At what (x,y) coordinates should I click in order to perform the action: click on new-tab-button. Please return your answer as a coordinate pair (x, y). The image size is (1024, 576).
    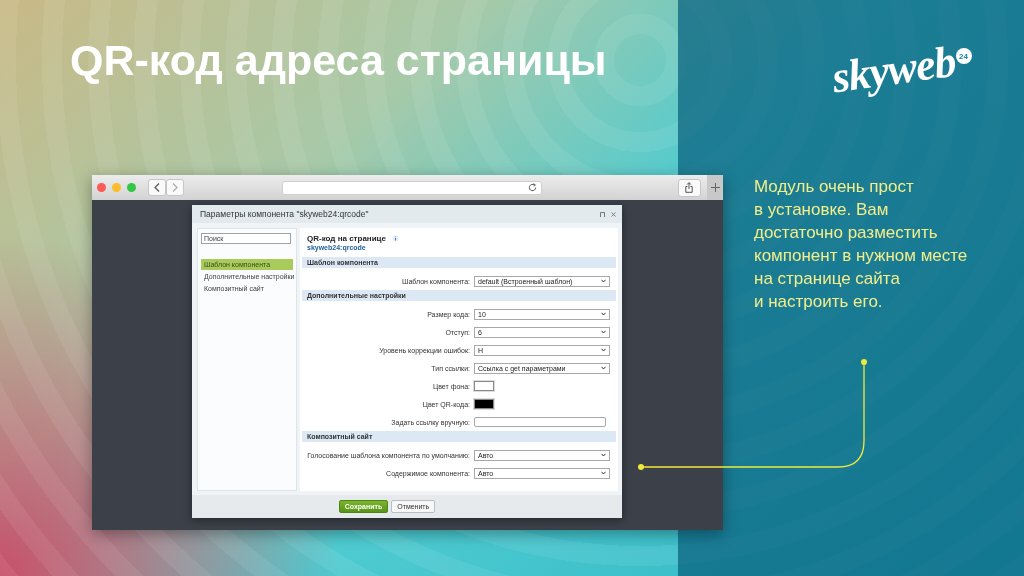
    Looking at the image, I should click on (715, 187).